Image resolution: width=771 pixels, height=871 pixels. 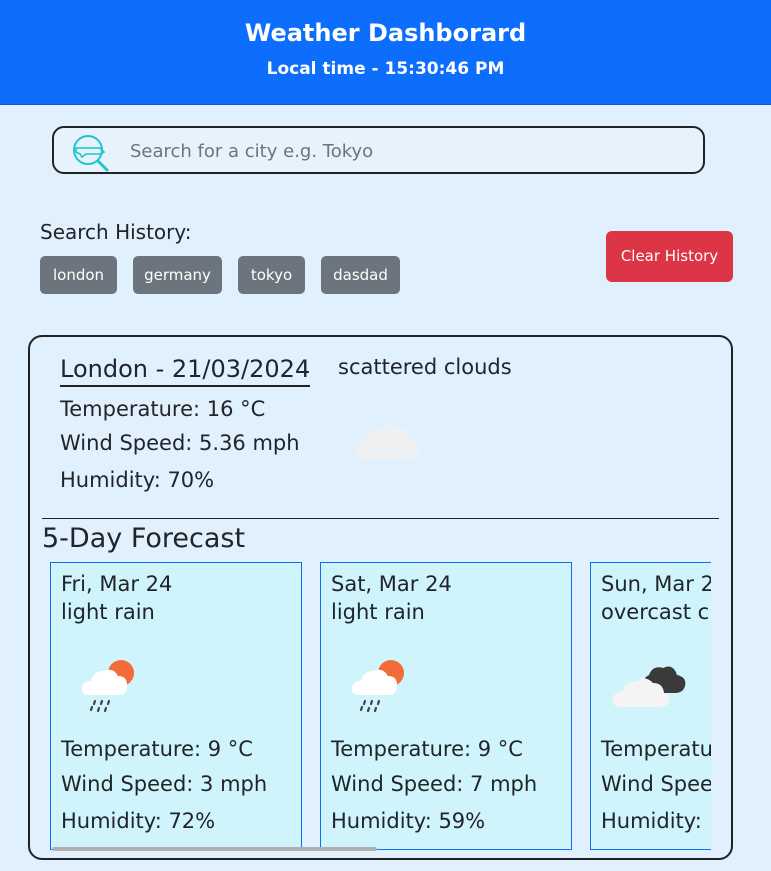 I want to click on forecast-description: overcast cl, so click(x=656, y=612).